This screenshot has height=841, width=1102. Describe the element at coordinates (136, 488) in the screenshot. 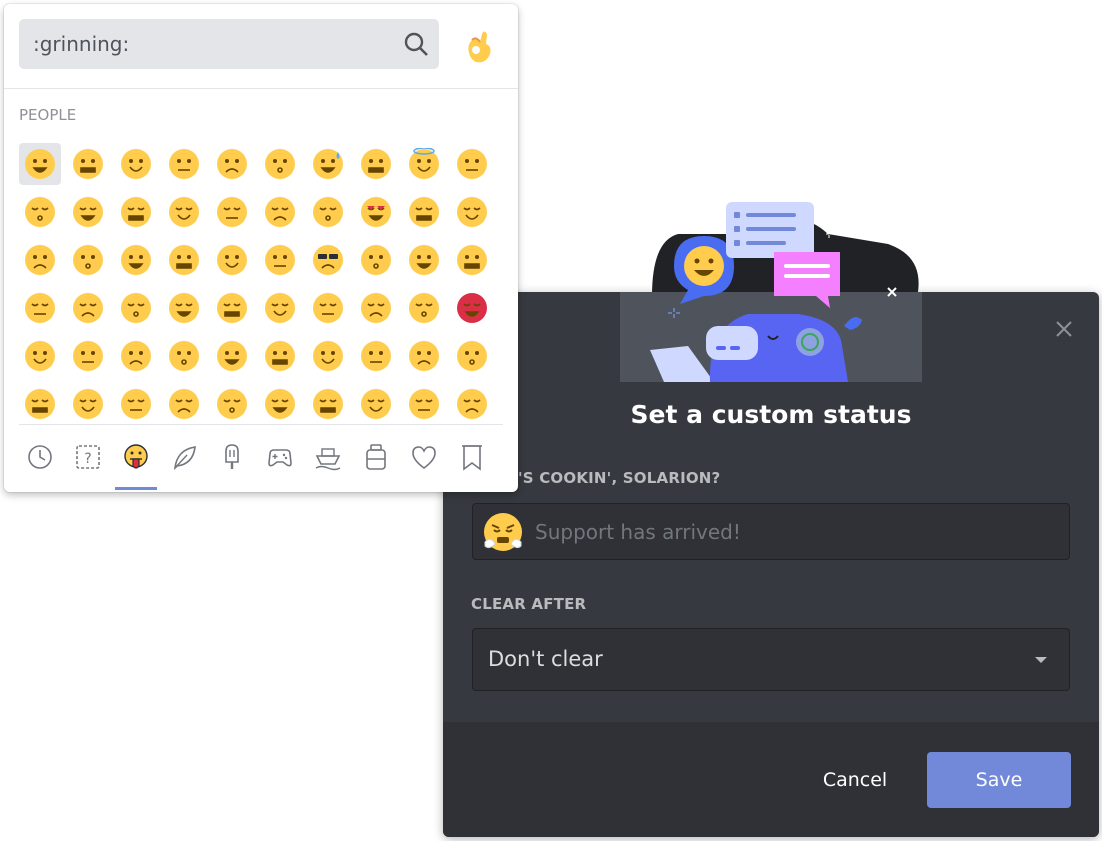

I see `active-category-indicator` at that location.